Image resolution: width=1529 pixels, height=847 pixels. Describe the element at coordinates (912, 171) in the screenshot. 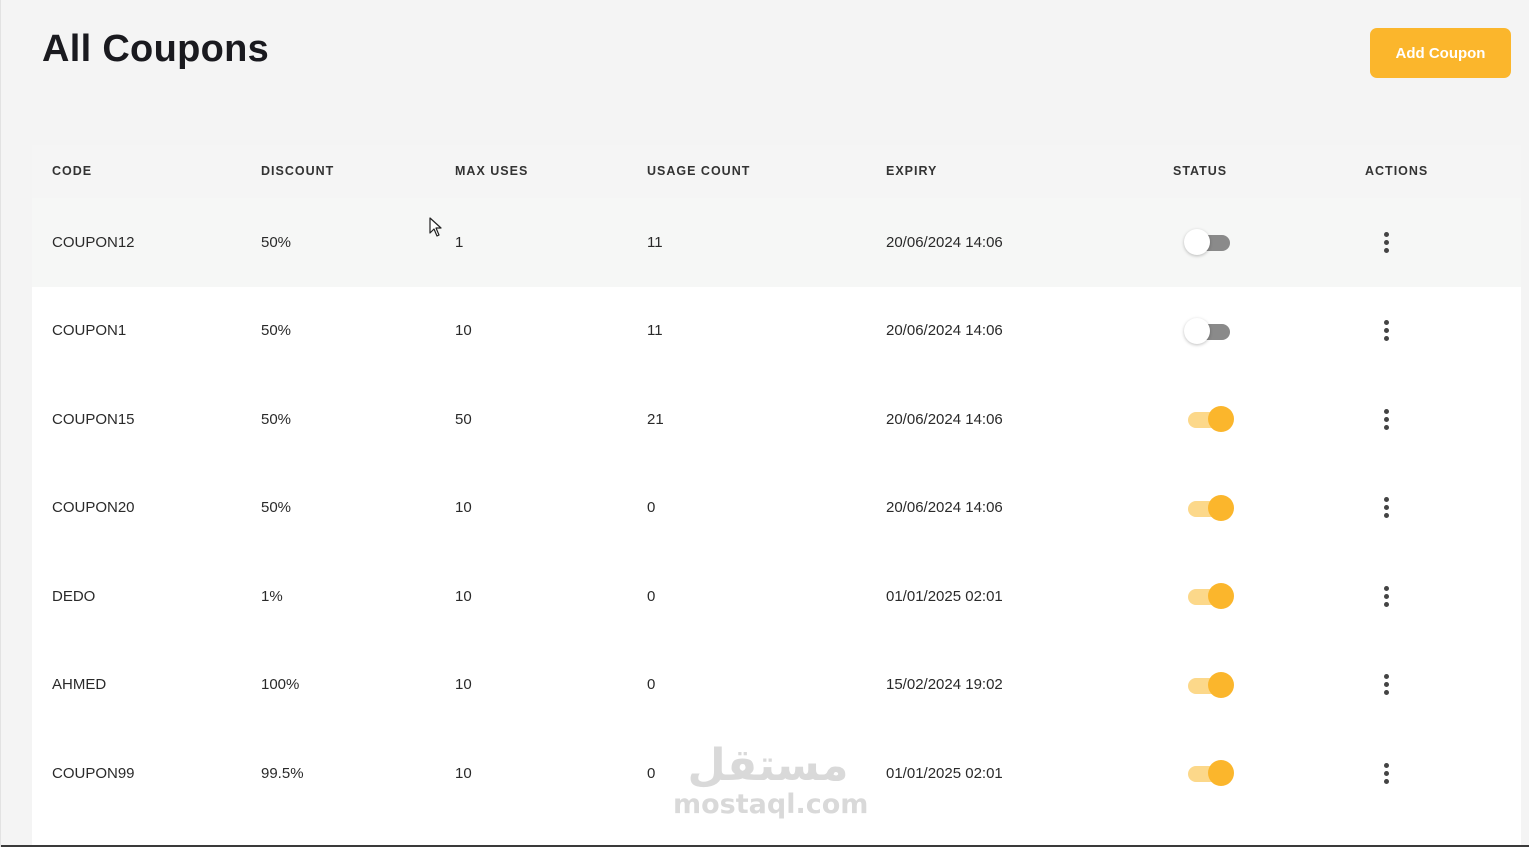

I see `column-header-expiry: EXPIRY` at that location.